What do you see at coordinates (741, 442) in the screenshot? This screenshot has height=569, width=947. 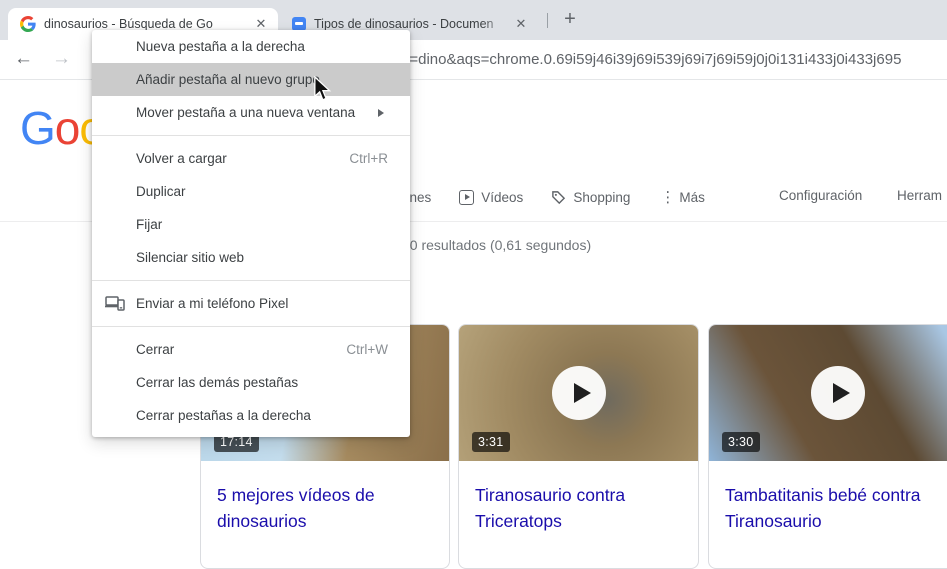 I see `video-duration-badge: 3:30` at bounding box center [741, 442].